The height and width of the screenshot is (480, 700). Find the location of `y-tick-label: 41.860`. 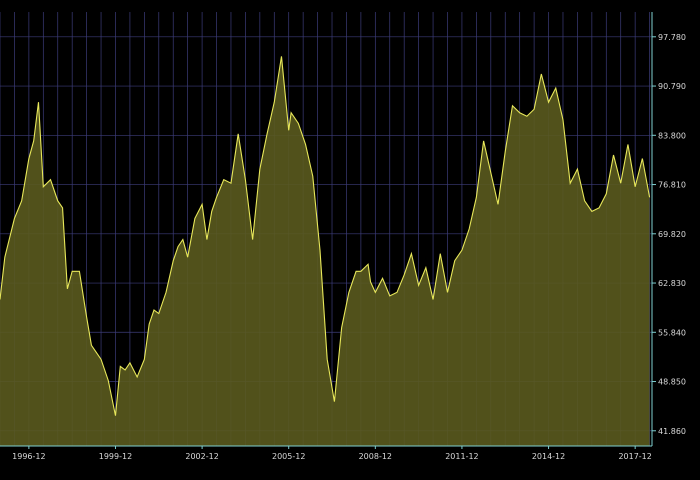

y-tick-label: 41.860 is located at coordinates (672, 431).